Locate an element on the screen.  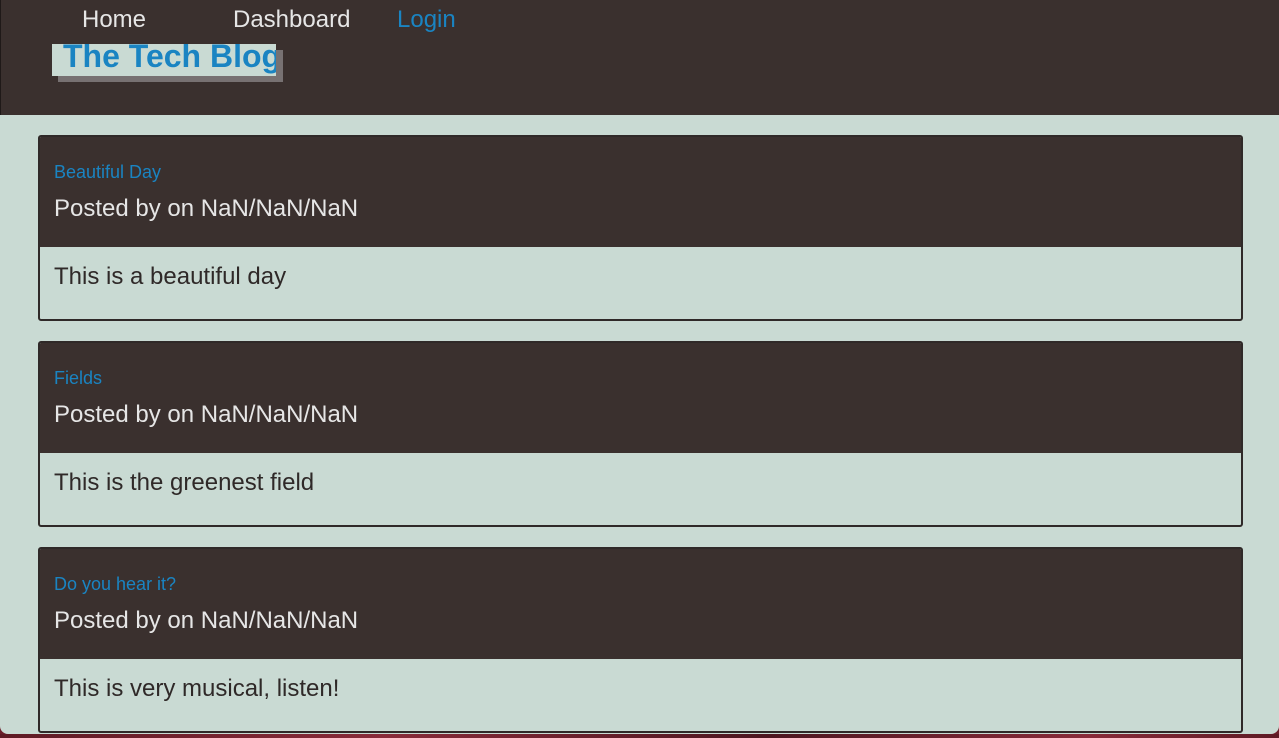
post-title-link: Fields is located at coordinates (78, 378).